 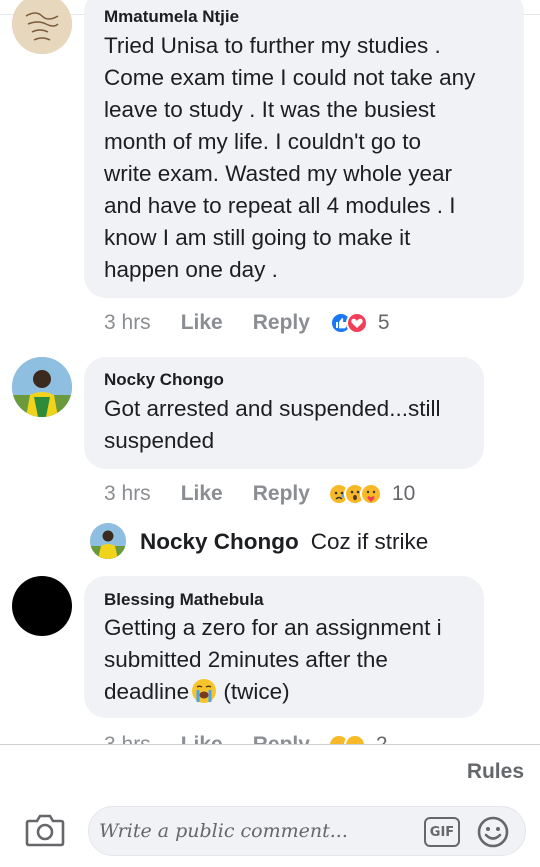 What do you see at coordinates (247, 323) in the screenshot?
I see `comment-actions: 3 hrs Like Reply 5` at bounding box center [247, 323].